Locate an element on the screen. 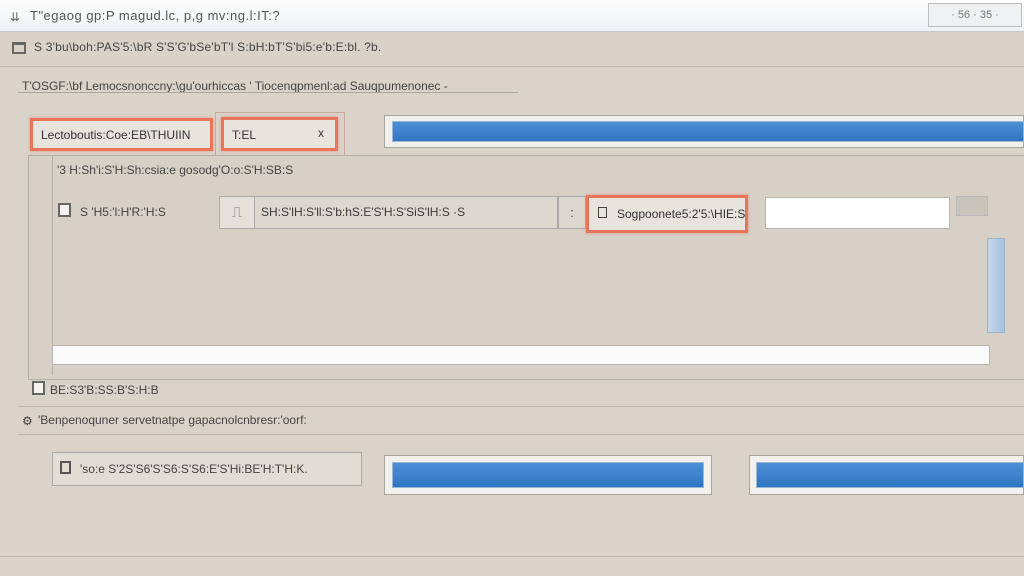 The image size is (1024, 576). document-icon is located at coordinates (602, 212).